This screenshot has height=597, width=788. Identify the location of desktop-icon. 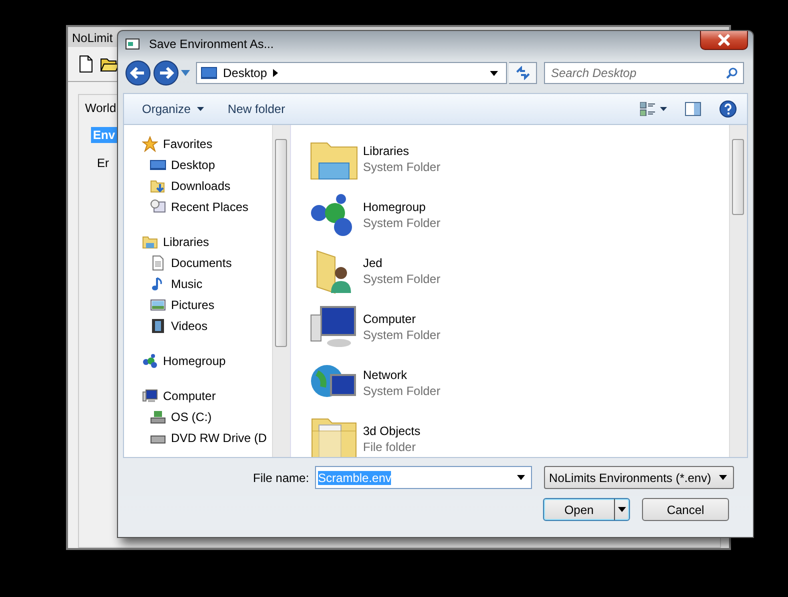
(209, 73).